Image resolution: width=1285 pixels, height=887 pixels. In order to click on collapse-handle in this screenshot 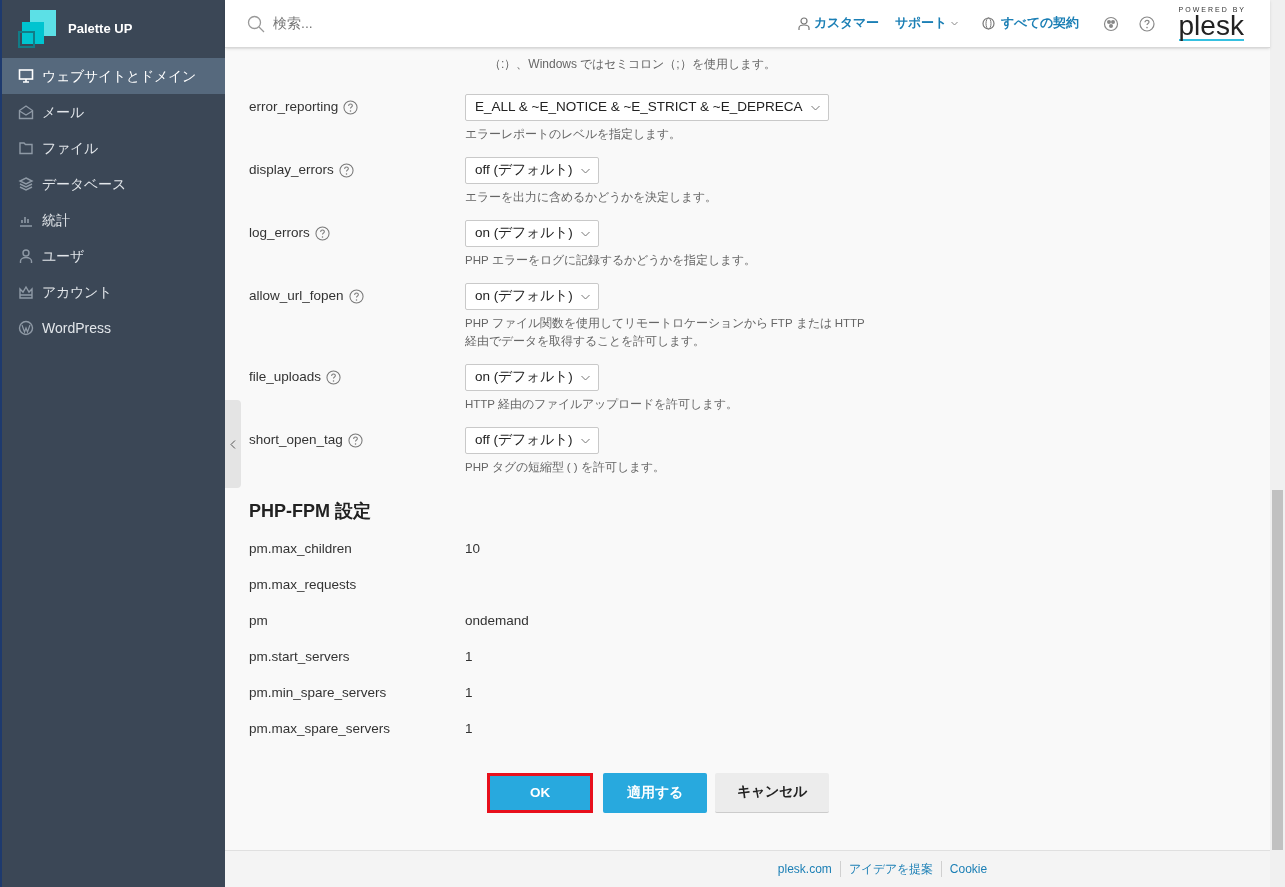, I will do `click(233, 444)`.